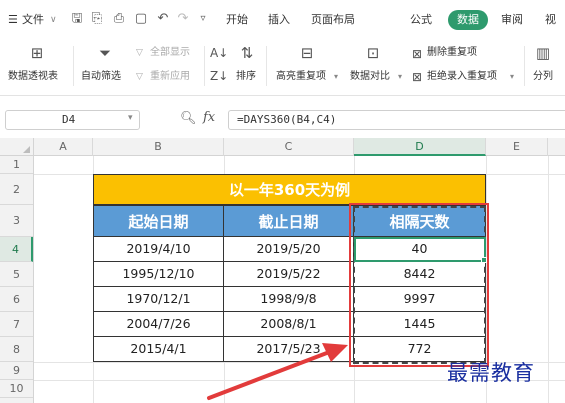  I want to click on funnel-icon: ⏷, so click(105, 53).